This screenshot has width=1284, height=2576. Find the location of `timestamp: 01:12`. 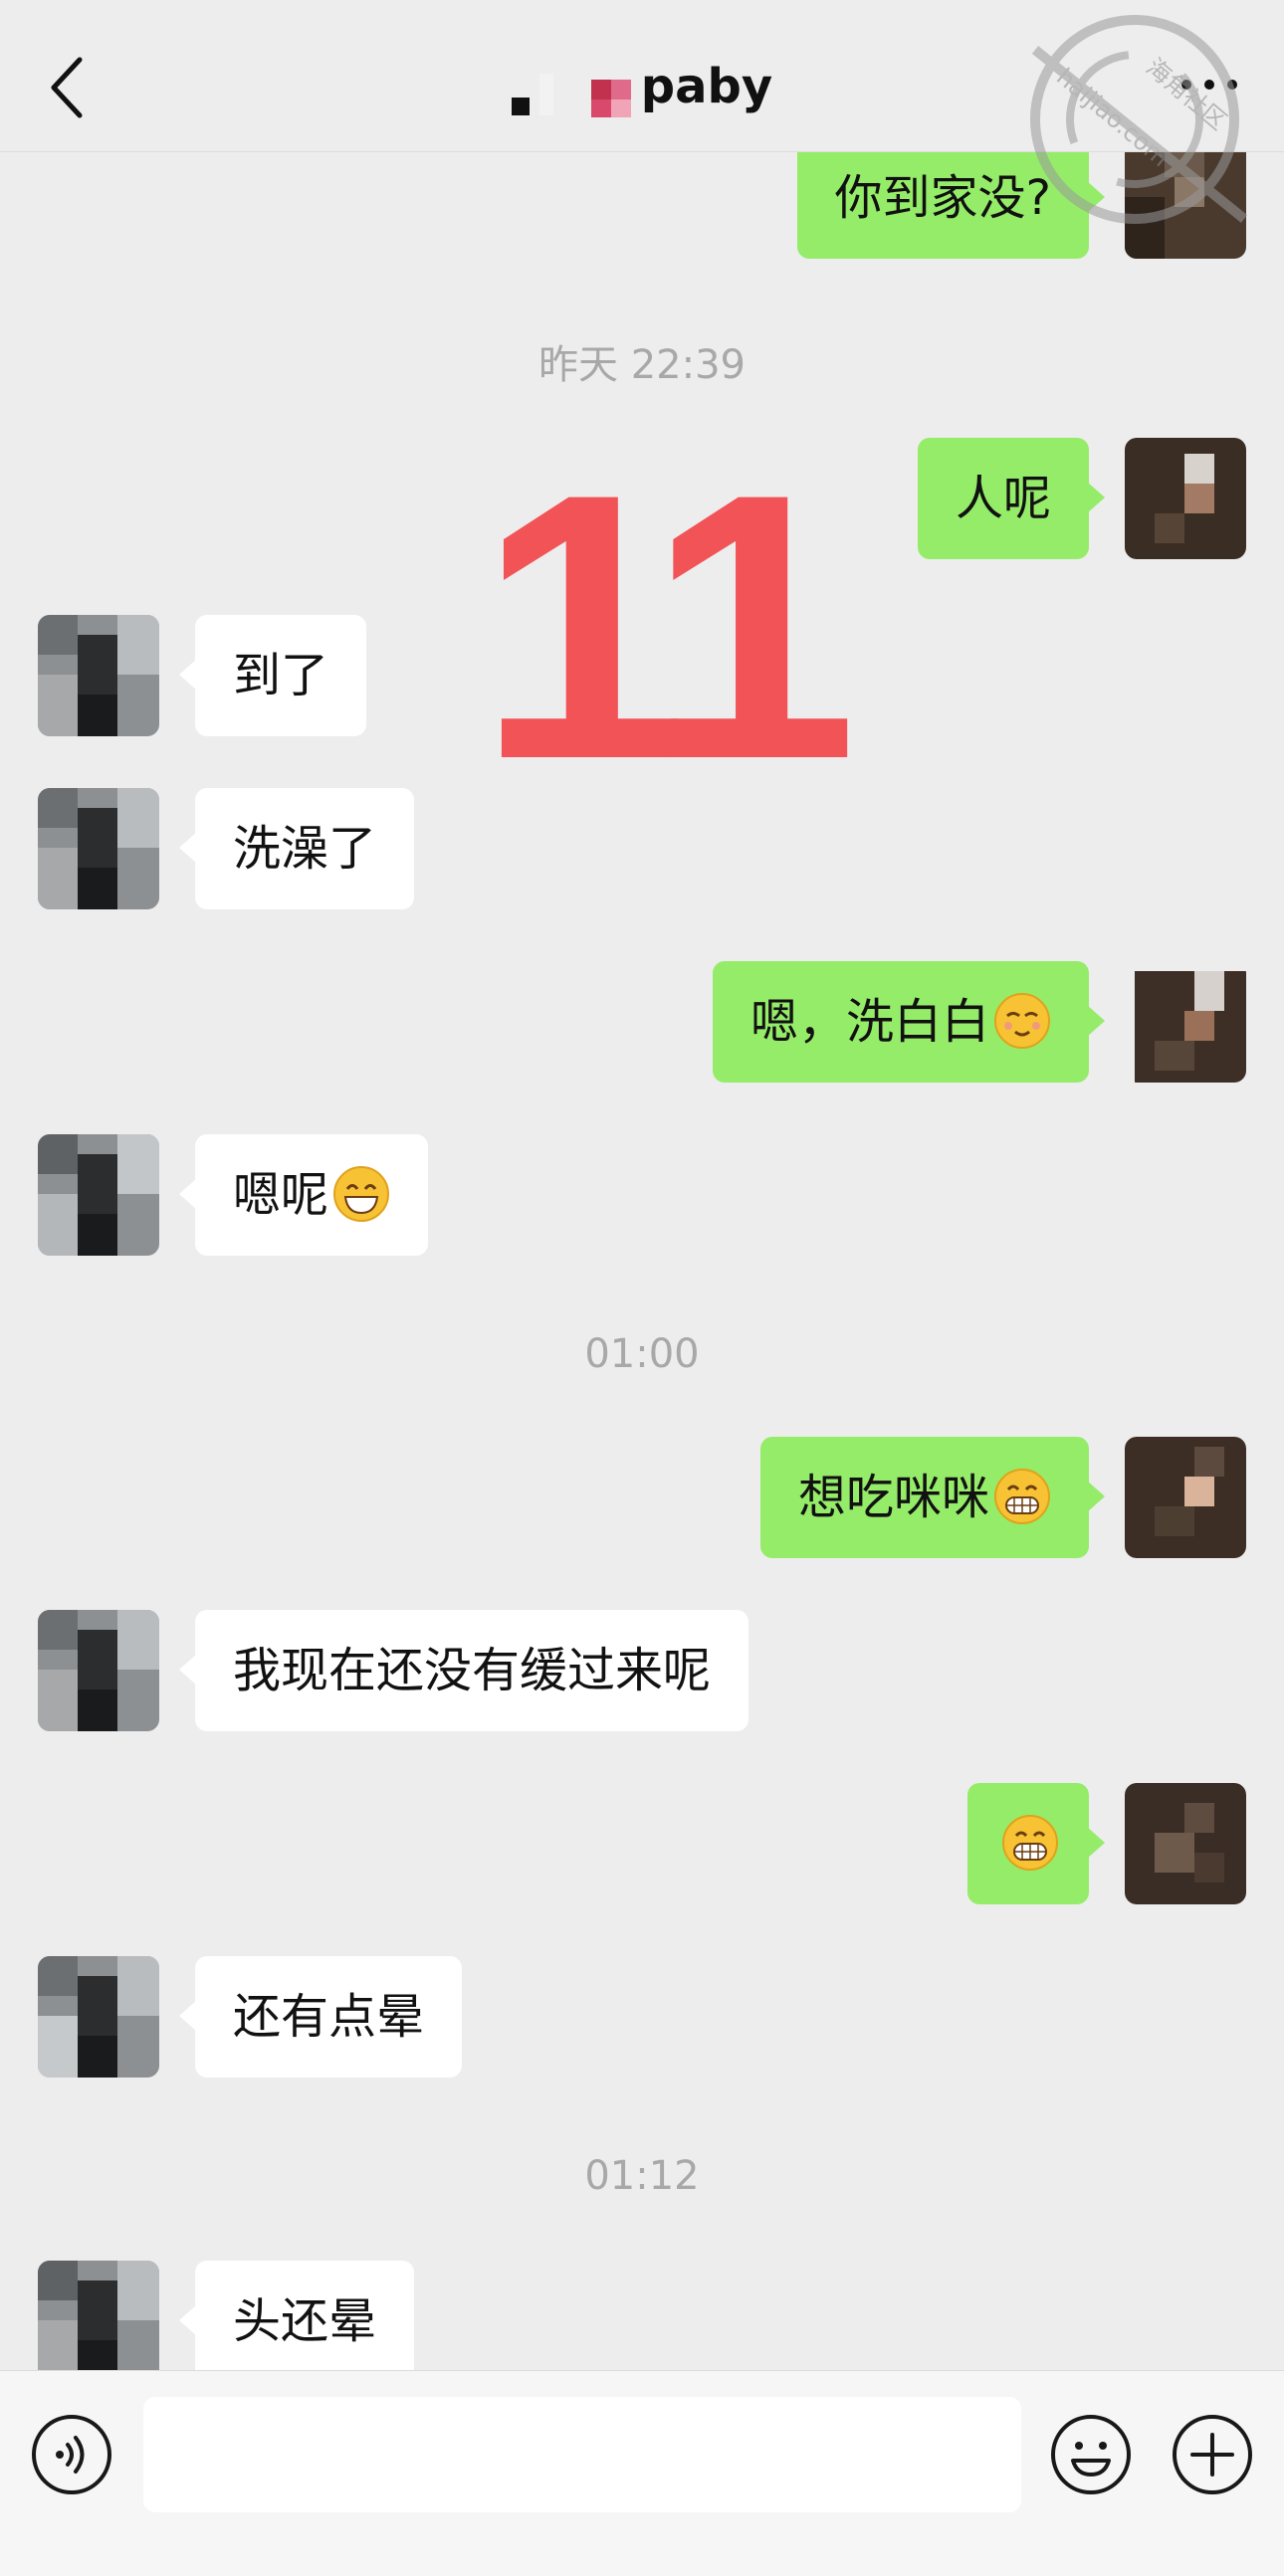

timestamp: 01:12 is located at coordinates (642, 2176).